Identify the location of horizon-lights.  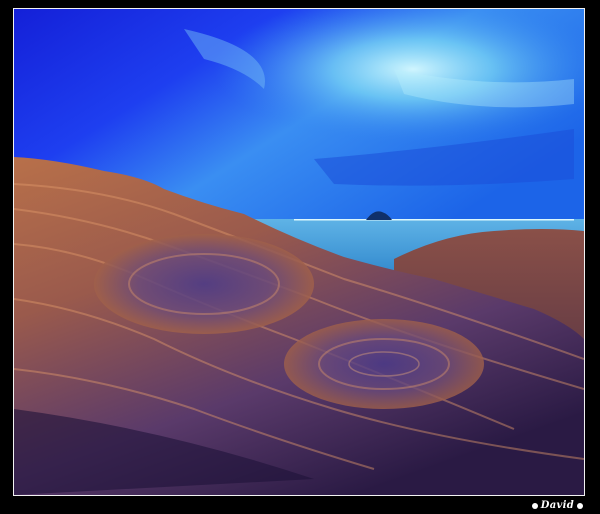
(434, 220).